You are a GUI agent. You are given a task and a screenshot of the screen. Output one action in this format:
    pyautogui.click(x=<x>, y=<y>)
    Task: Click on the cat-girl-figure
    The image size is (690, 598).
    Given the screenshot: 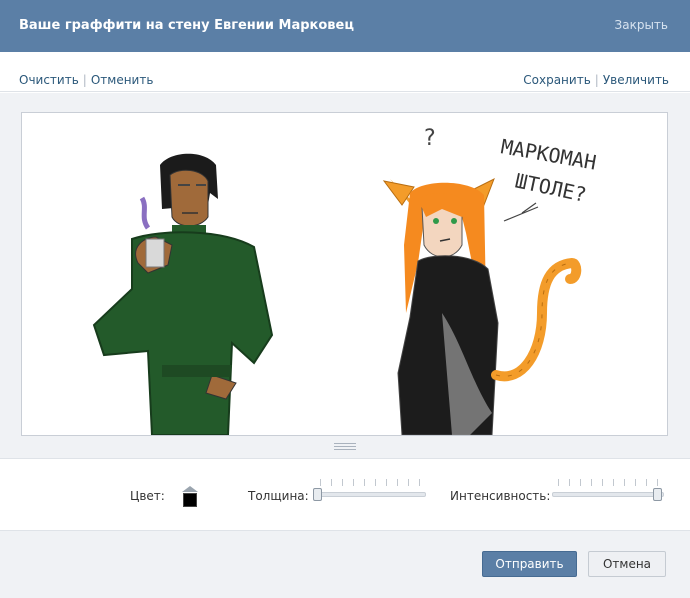 What is the action you would take?
    pyautogui.click(x=482, y=306)
    